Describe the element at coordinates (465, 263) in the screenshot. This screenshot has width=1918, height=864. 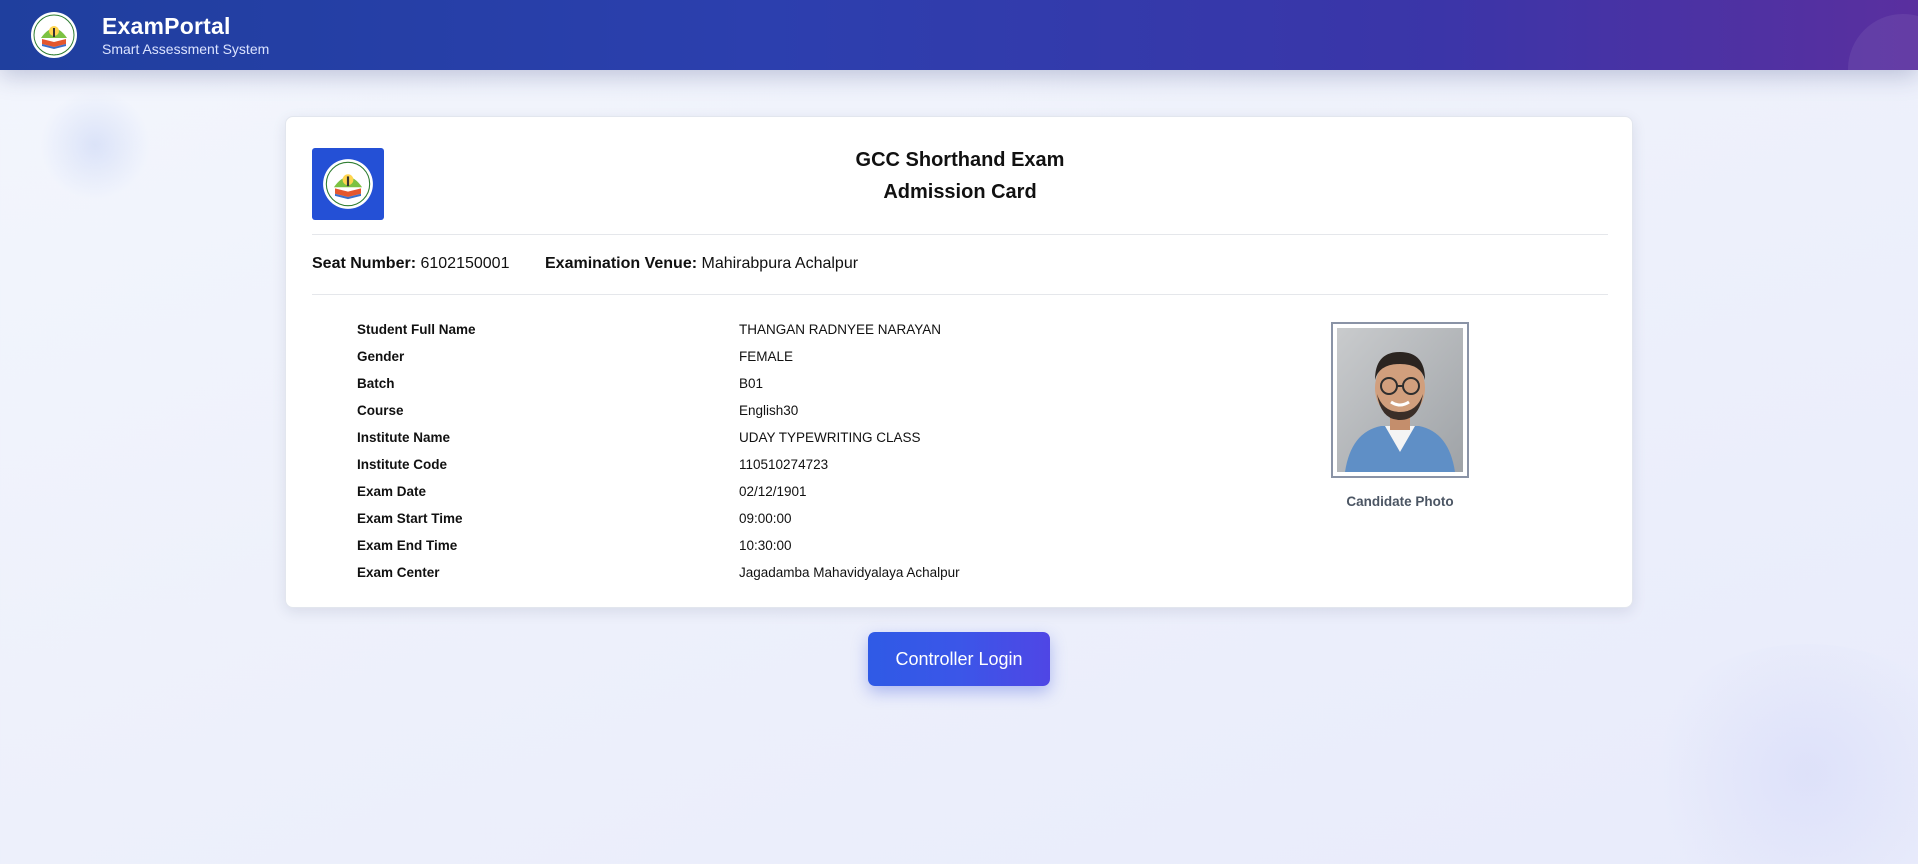
I see `seat-number-value: 6102150001` at that location.